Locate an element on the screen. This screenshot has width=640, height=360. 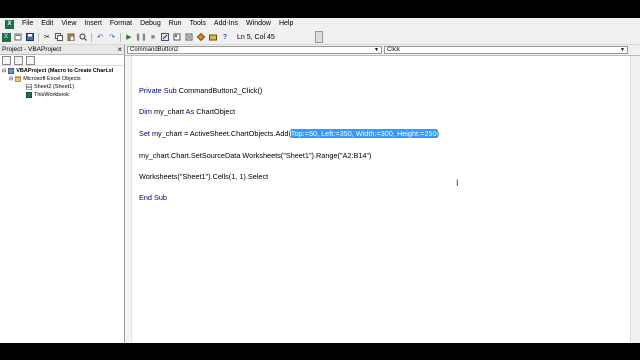
object-browser-icon is located at coordinates (201, 37).